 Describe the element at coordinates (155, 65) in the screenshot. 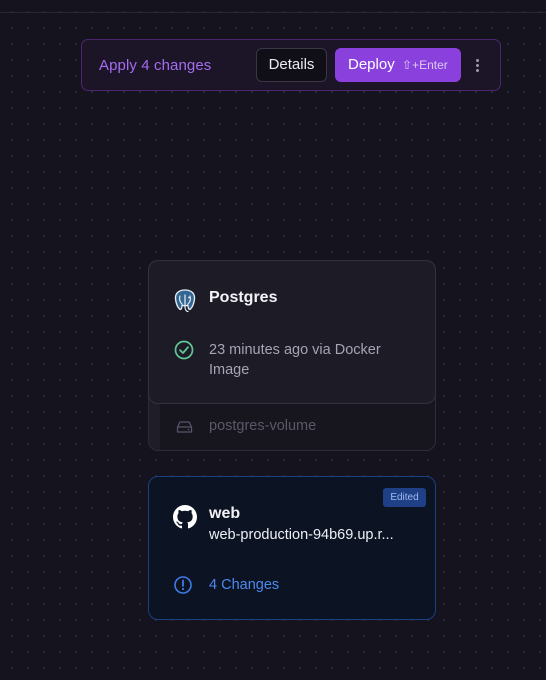

I see `apply-changes-label: Apply 4 changes` at that location.